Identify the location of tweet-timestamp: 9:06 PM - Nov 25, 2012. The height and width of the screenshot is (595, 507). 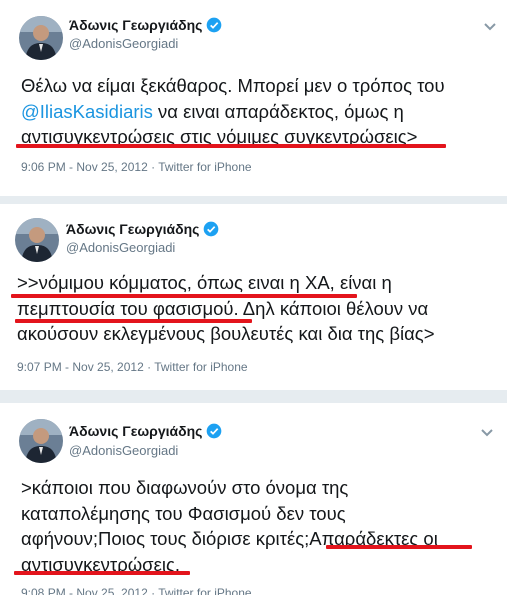
(84, 167).